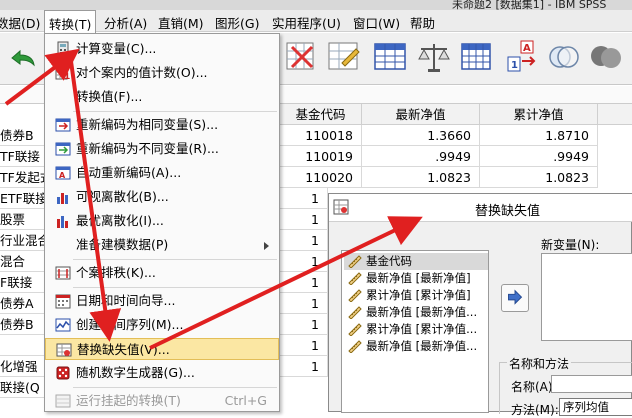 The height and width of the screenshot is (418, 632). What do you see at coordinates (570, 245) in the screenshot?
I see `new-variables-label: 新变量(N):` at bounding box center [570, 245].